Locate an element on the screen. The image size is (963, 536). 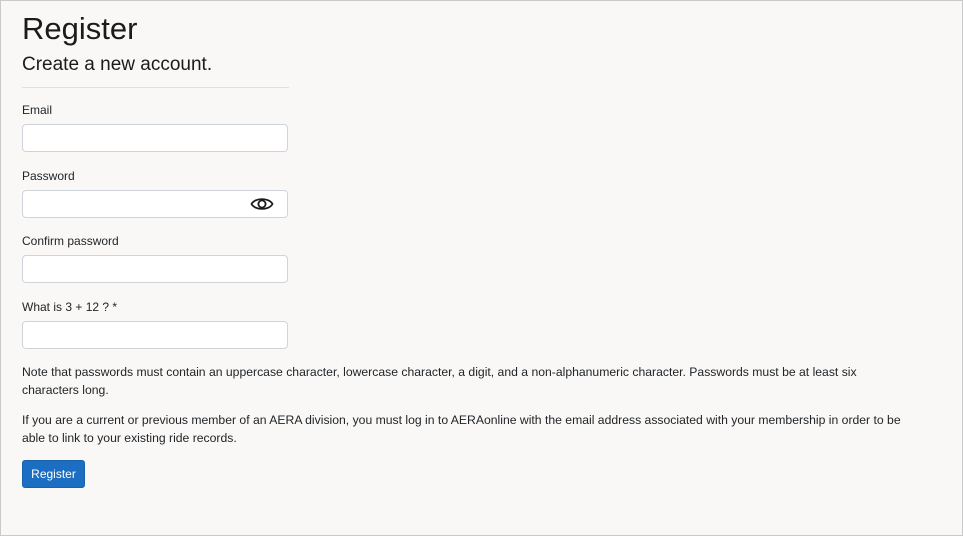
confirm-password-field-wrapper is located at coordinates (155, 269).